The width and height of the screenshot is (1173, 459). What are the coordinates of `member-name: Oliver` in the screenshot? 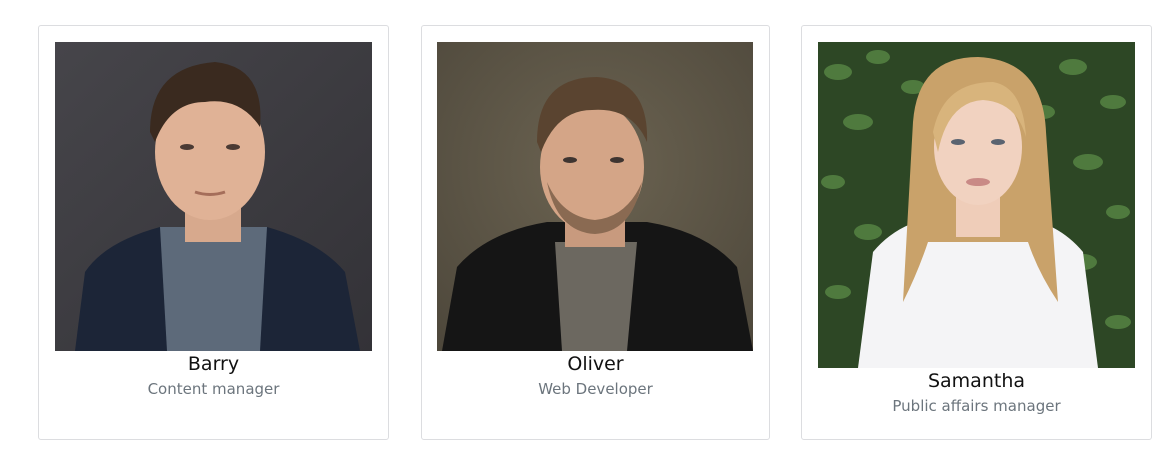 It's located at (595, 364).